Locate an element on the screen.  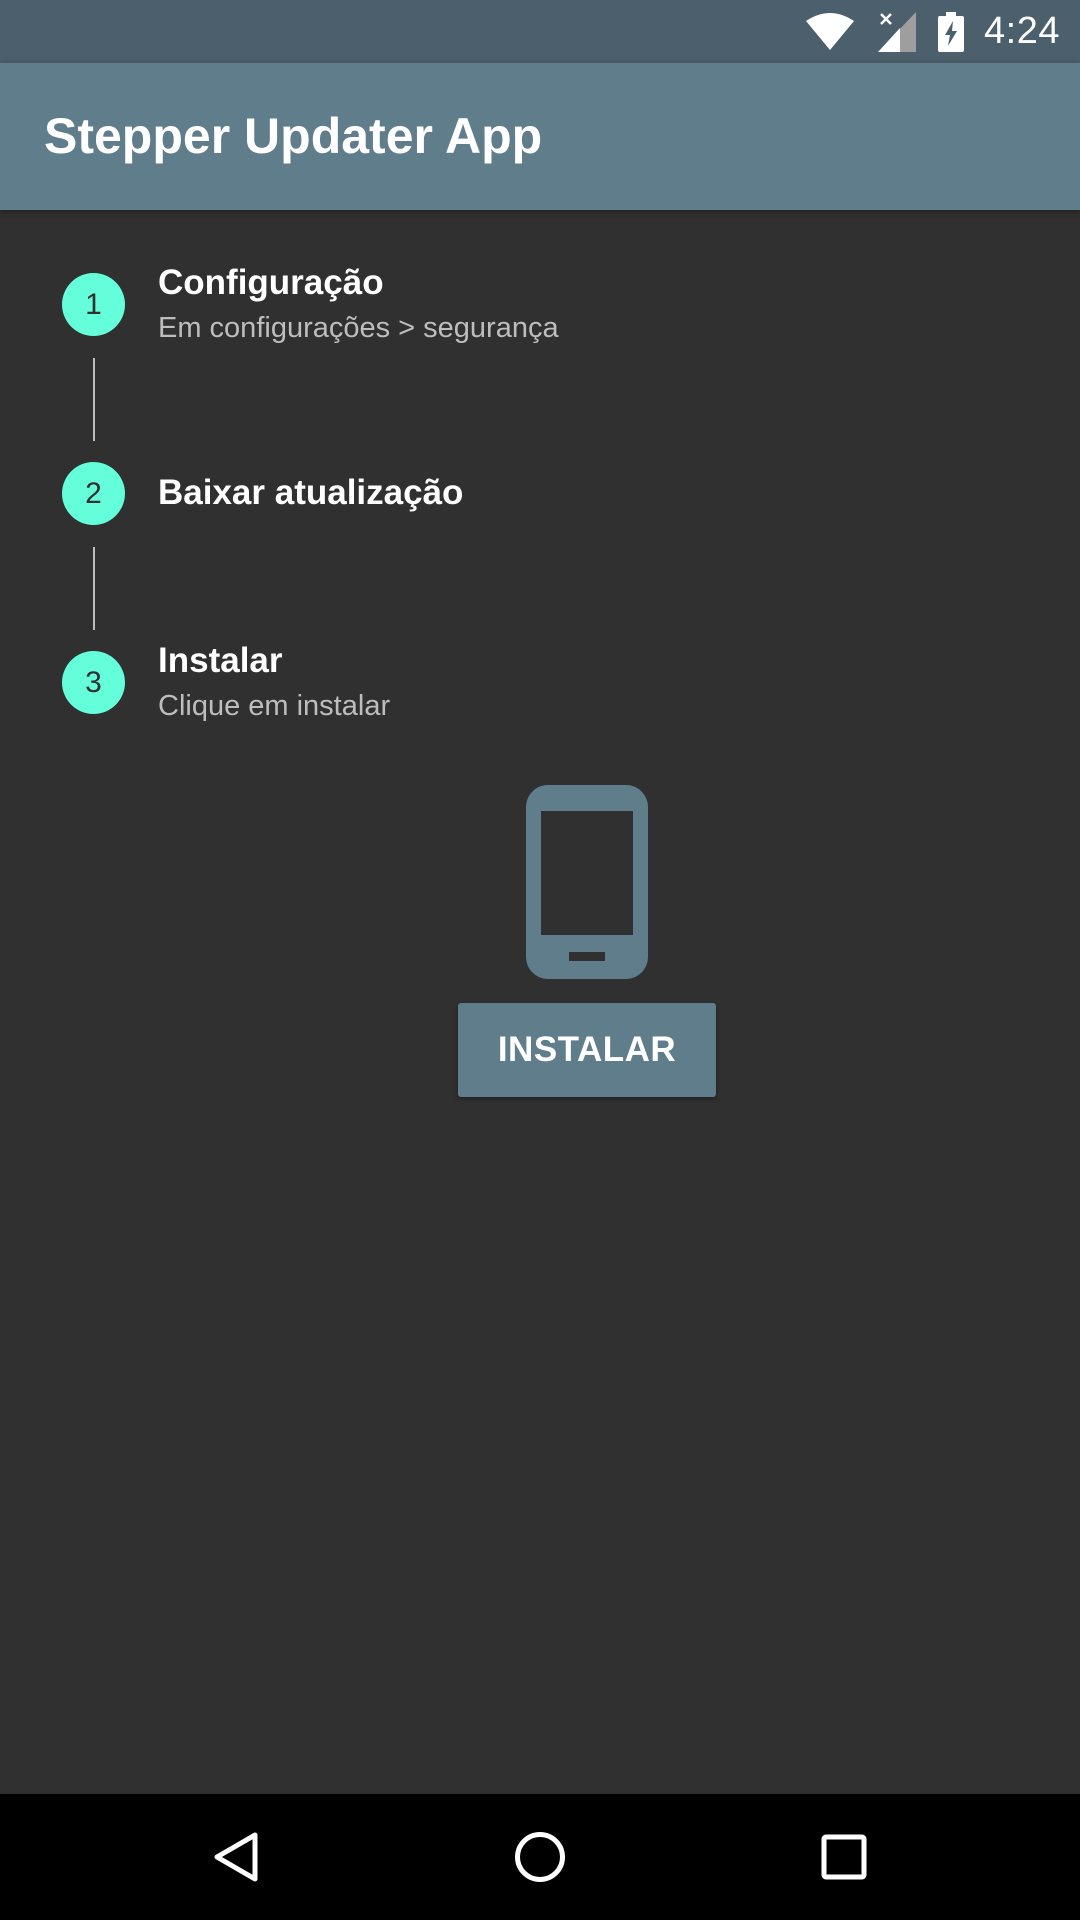
back-button is located at coordinates (236, 1857).